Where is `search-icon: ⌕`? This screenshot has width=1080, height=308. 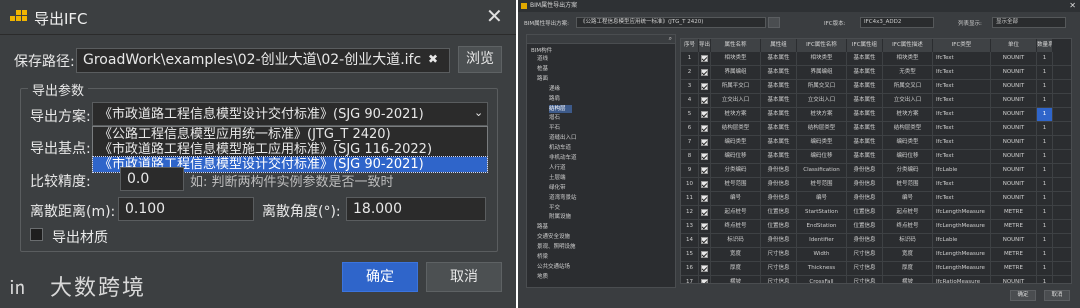
search-icon: ⌕ is located at coordinates (670, 39).